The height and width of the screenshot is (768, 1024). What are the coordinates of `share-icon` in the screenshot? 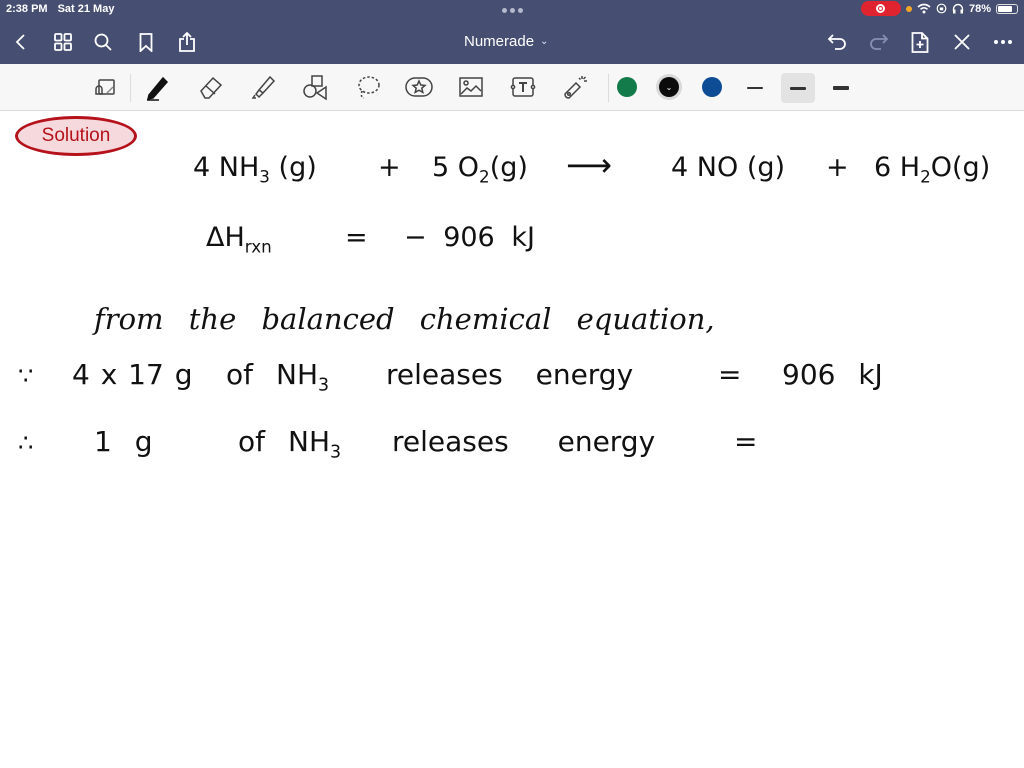 It's located at (187, 42).